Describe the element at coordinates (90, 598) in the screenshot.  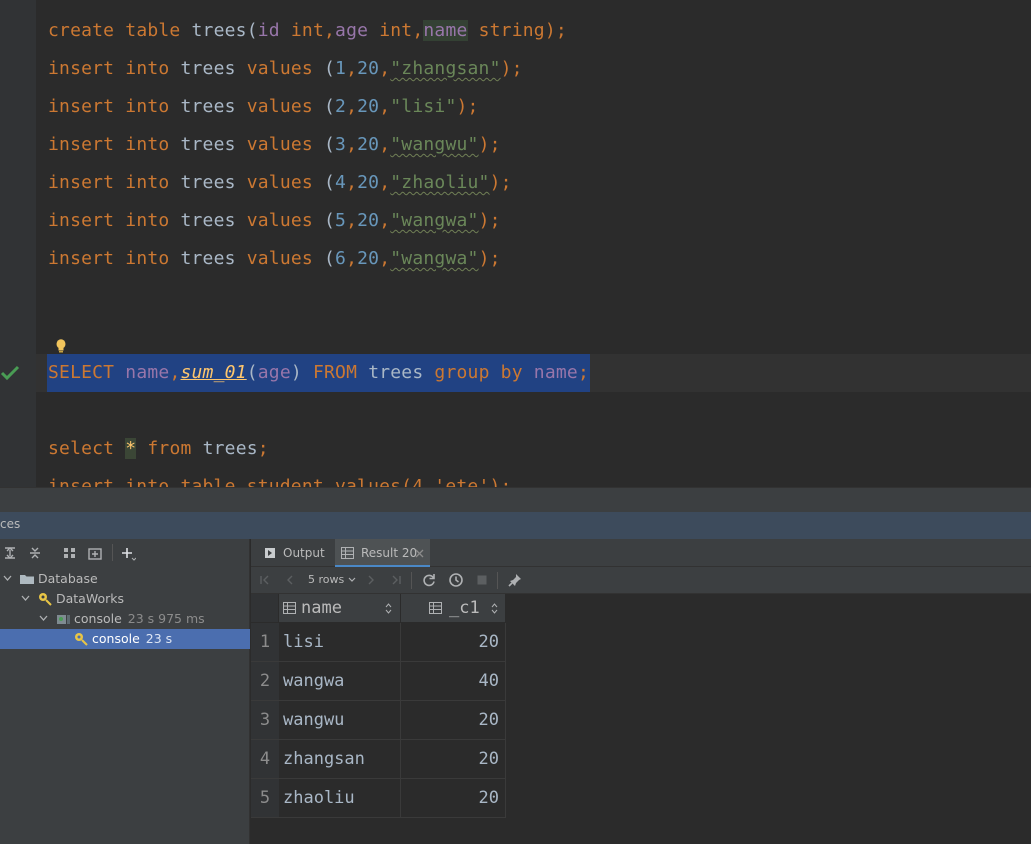
I see `tree-label: DataWorks` at that location.